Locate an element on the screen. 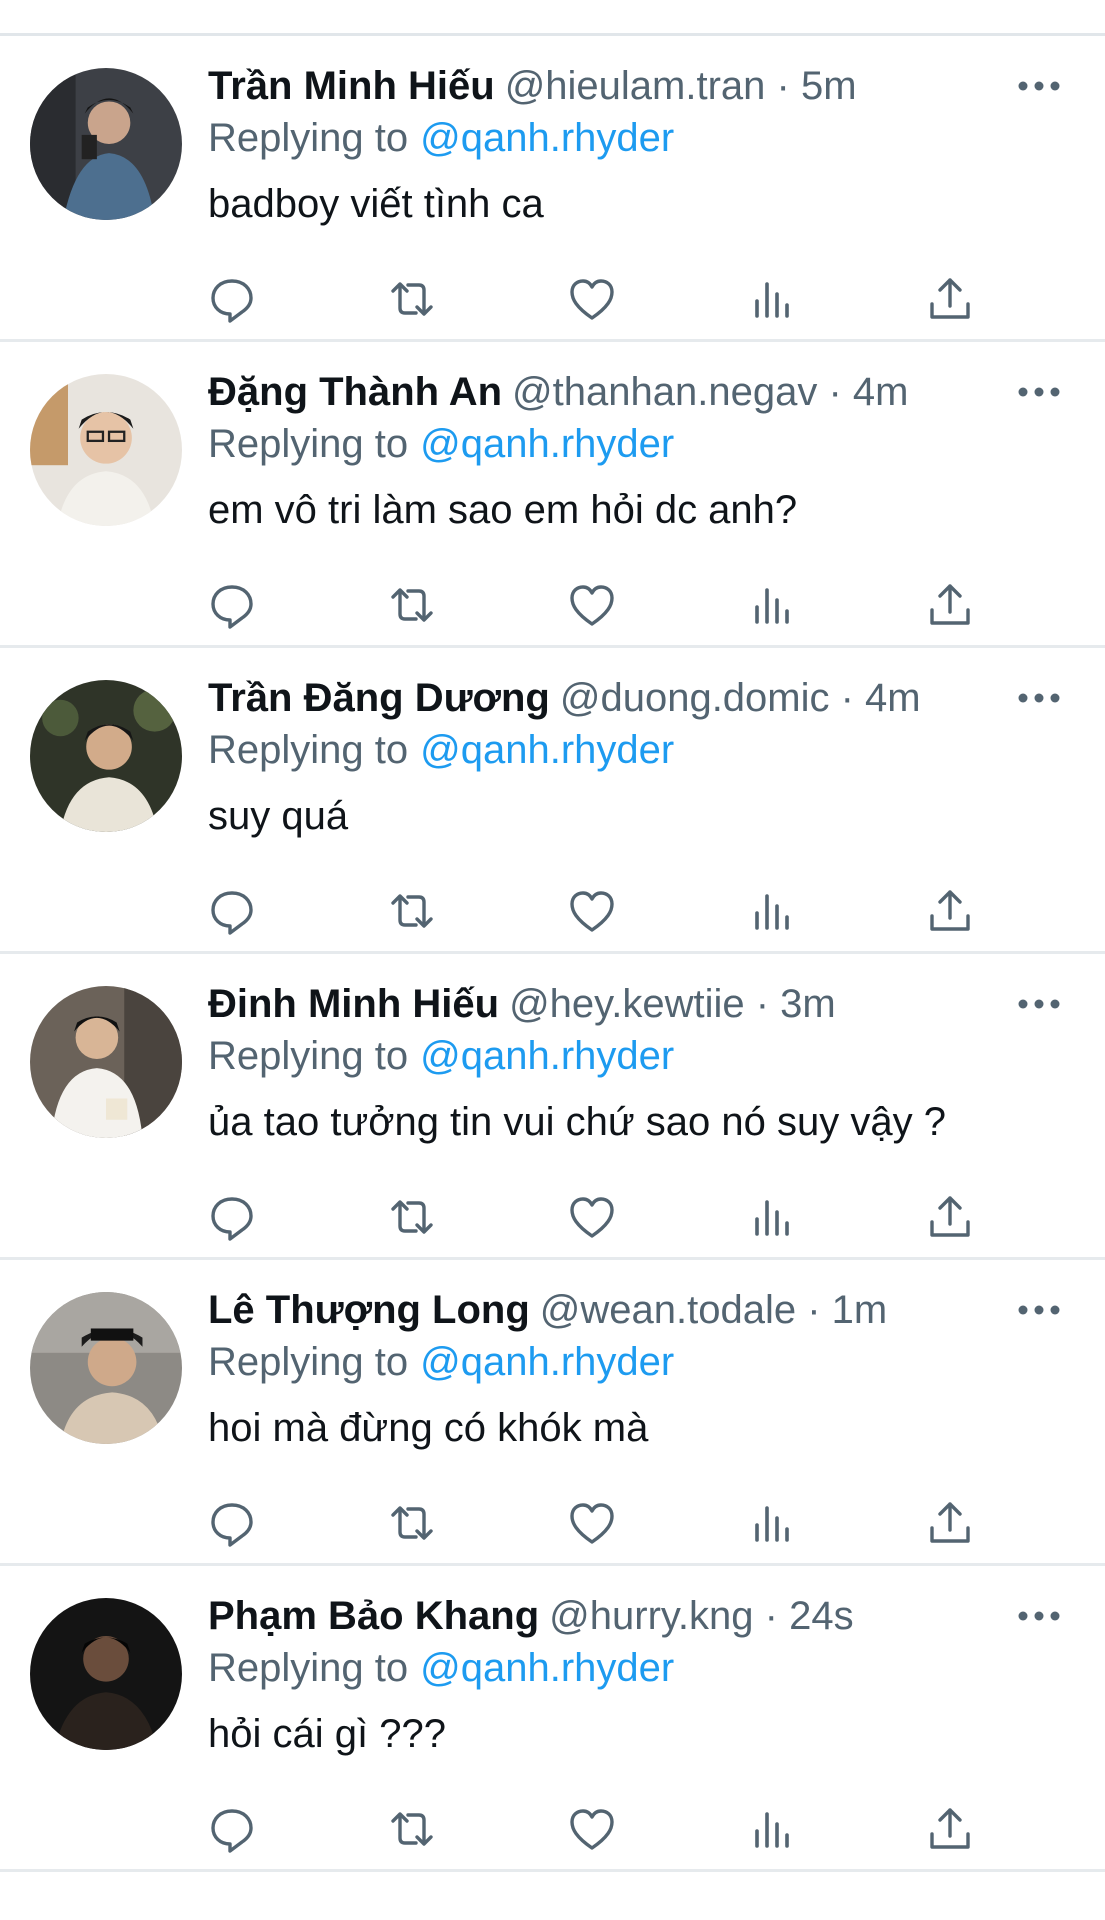 This screenshot has height=1920, width=1105. handle-and-time: @hurry.kng · 24s is located at coordinates (701, 1616).